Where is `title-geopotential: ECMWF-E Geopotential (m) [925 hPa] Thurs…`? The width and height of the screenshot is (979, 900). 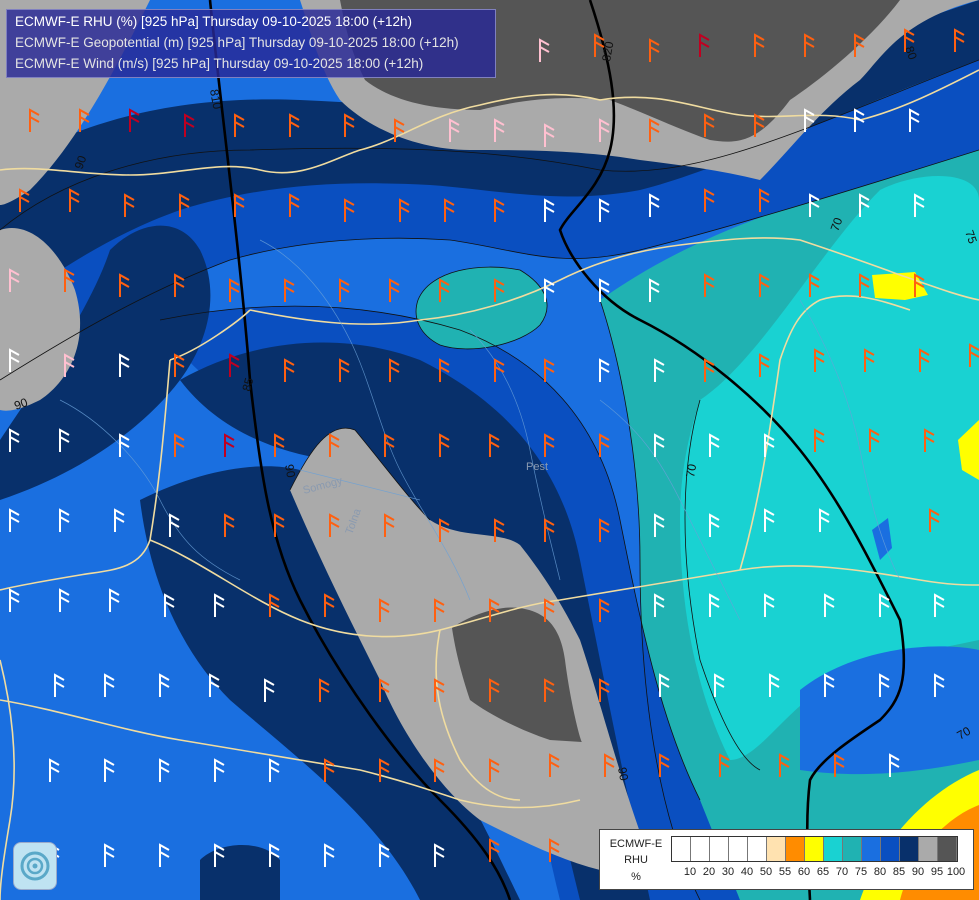 title-geopotential: ECMWF-E Geopotential (m) [925 hPa] Thurs… is located at coordinates (237, 42).